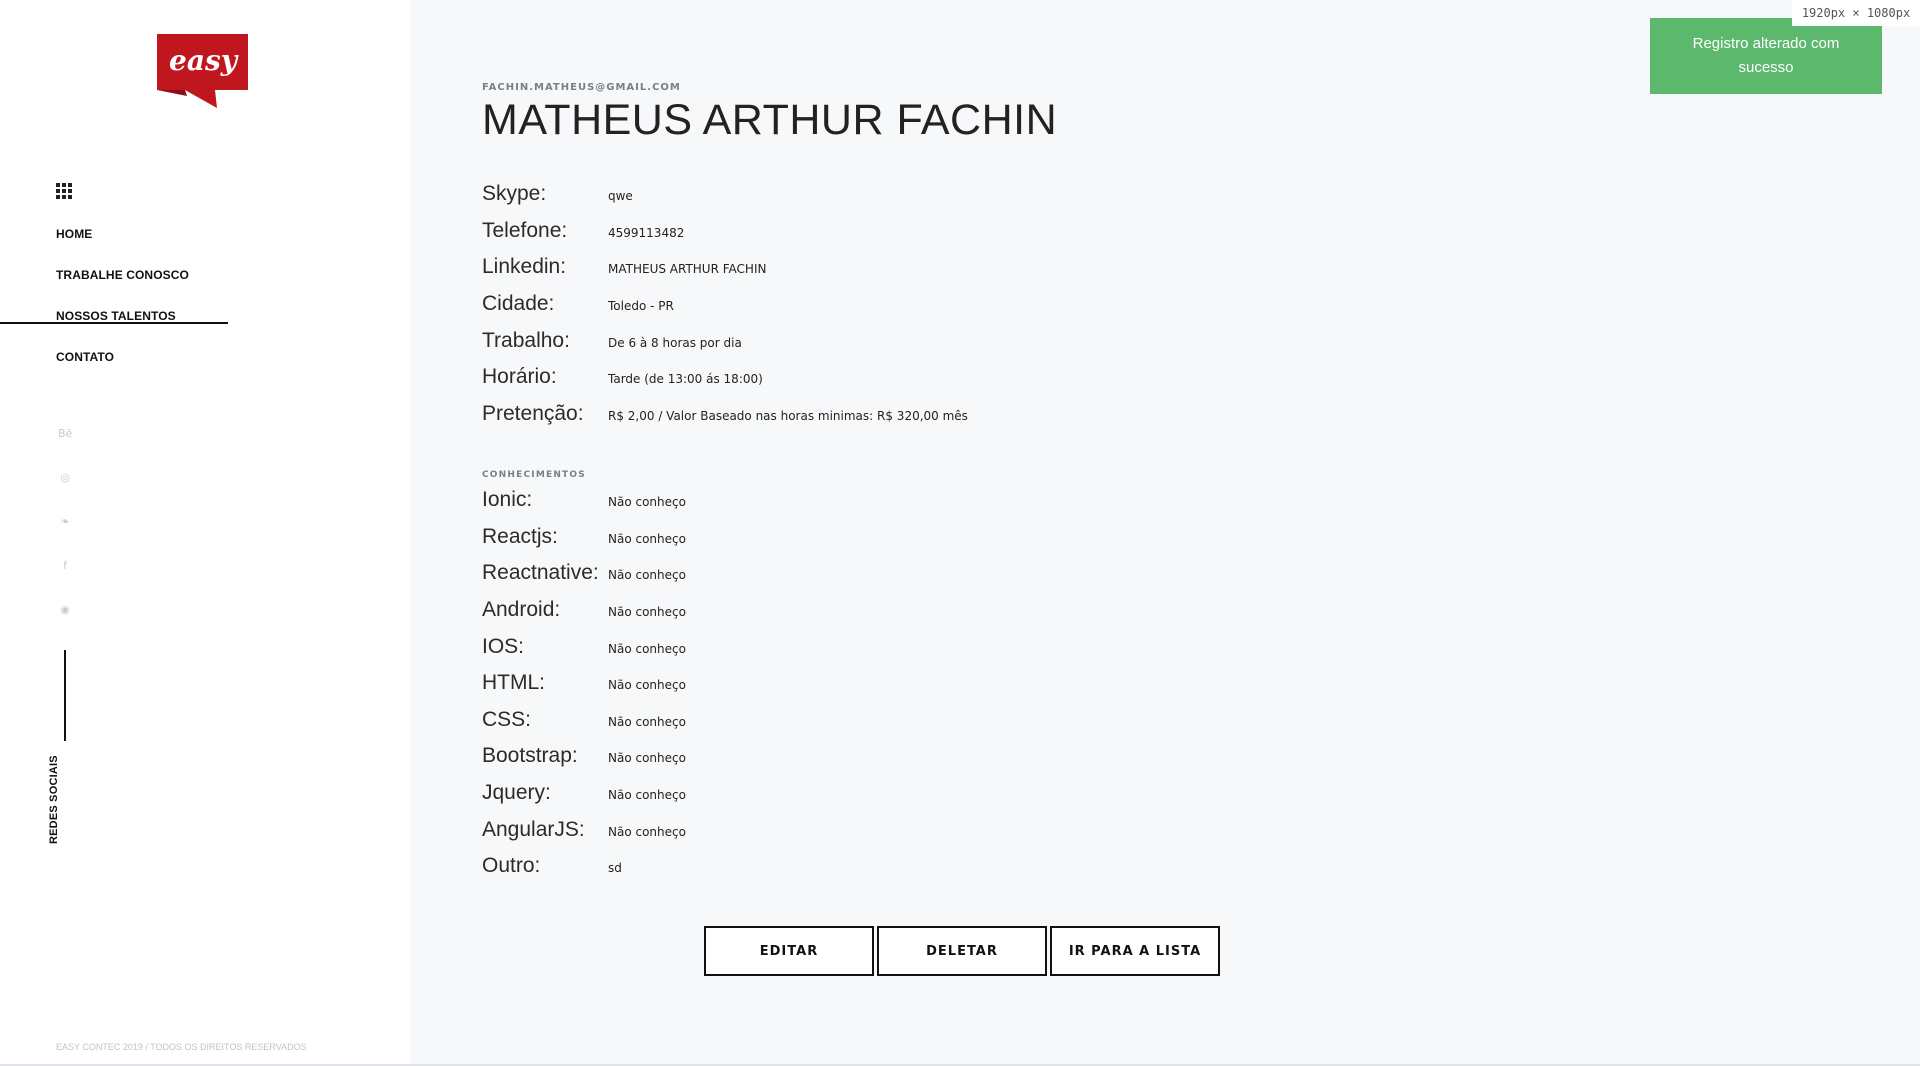 The height and width of the screenshot is (1066, 1920). Describe the element at coordinates (534, 475) in the screenshot. I see `knowledge-title: CONHECIMENTOS` at that location.